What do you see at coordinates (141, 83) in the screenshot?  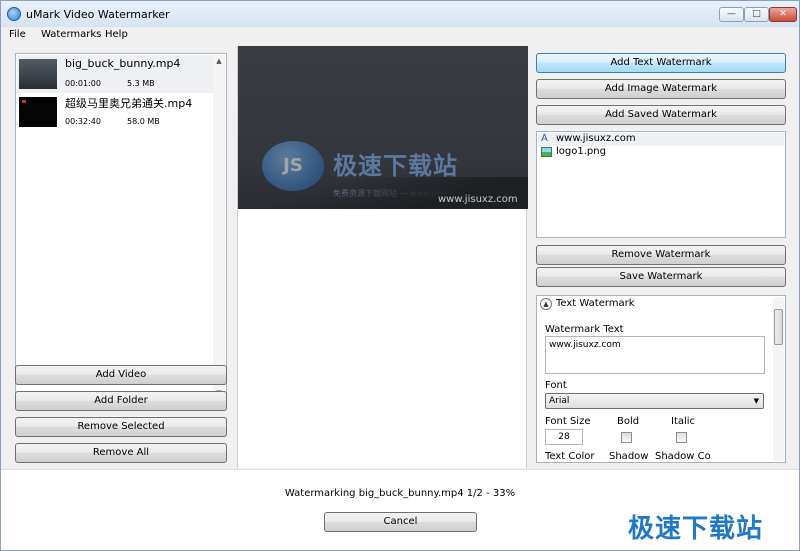 I see `video-size: 5.3 MB` at bounding box center [141, 83].